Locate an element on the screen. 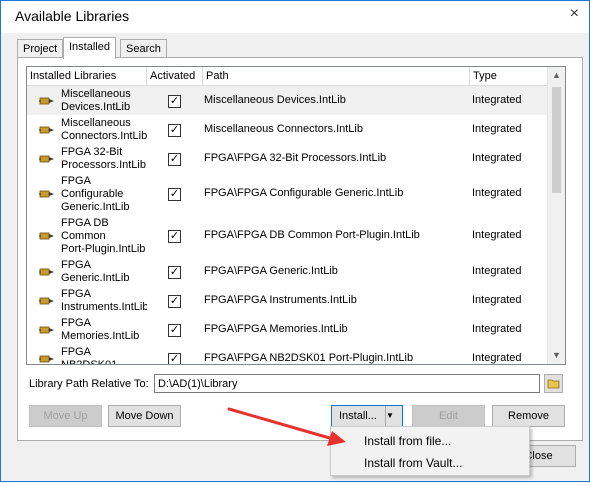 This screenshot has height=483, width=590. library-path: Miscellaneous Connectors.IntLib is located at coordinates (283, 129).